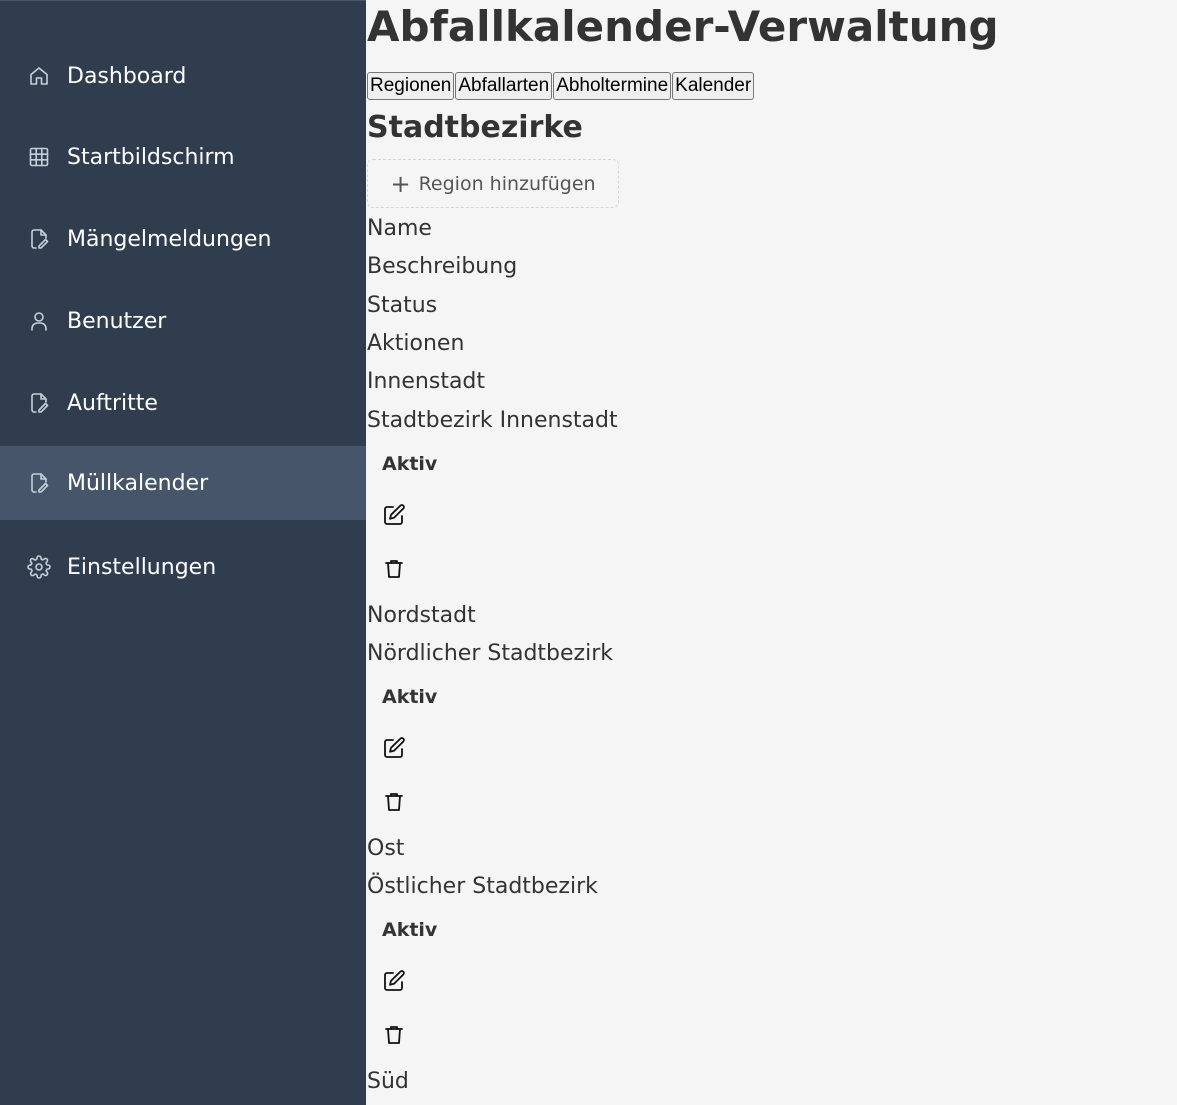 This screenshot has width=1177, height=1105. I want to click on table-header-actions: Aktionen, so click(416, 343).